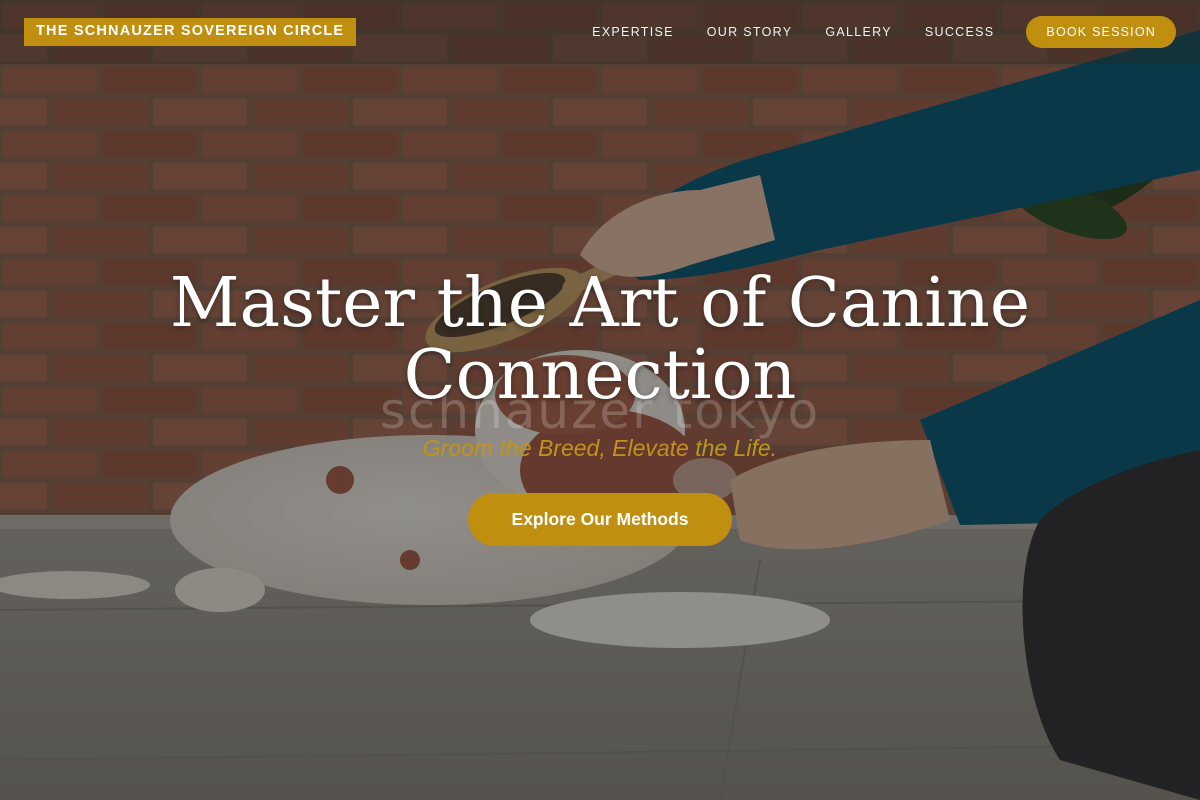  Describe the element at coordinates (1101, 32) in the screenshot. I see `book-session-button: BOOK SESSION` at that location.